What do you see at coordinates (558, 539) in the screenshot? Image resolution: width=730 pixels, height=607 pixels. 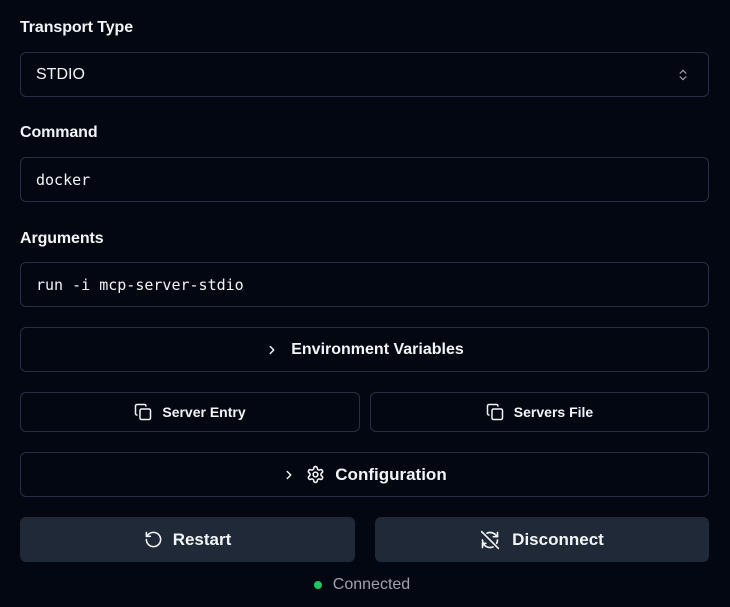 I see `disconnect-label: Disconnect` at bounding box center [558, 539].